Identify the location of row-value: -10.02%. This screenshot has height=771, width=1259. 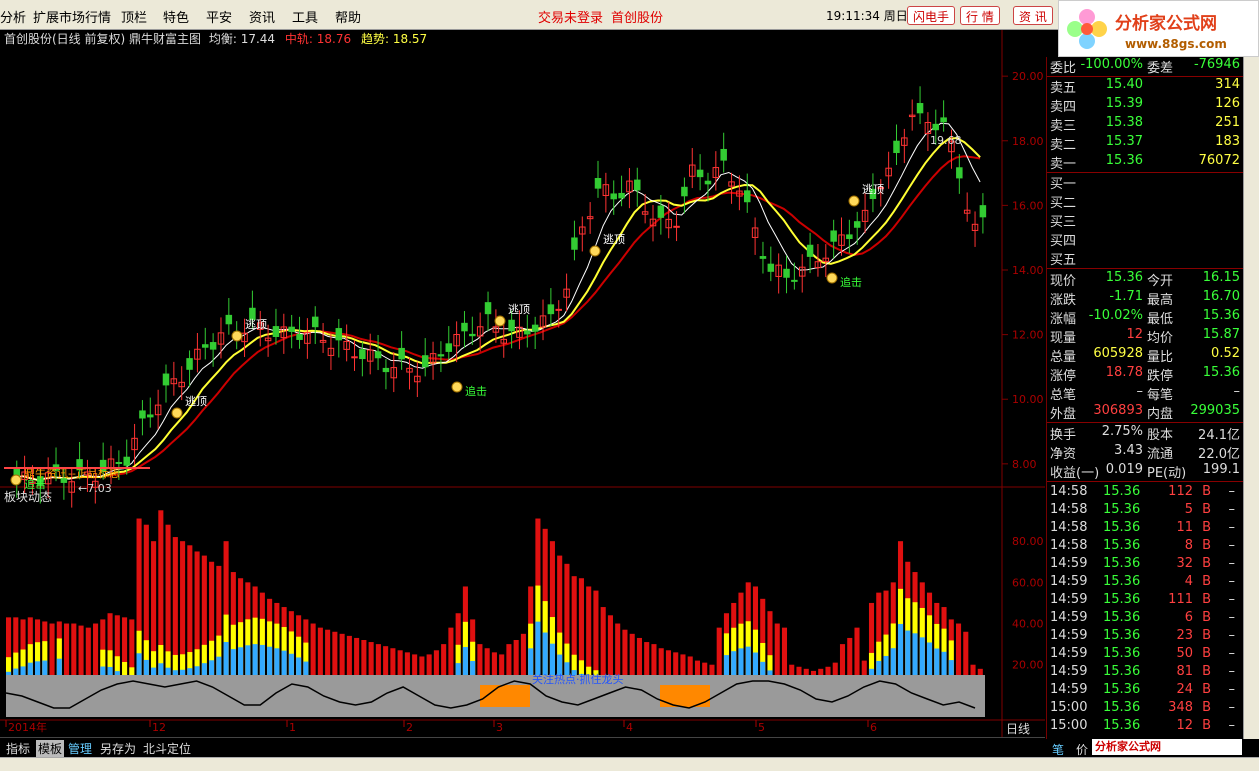
(1115, 315).